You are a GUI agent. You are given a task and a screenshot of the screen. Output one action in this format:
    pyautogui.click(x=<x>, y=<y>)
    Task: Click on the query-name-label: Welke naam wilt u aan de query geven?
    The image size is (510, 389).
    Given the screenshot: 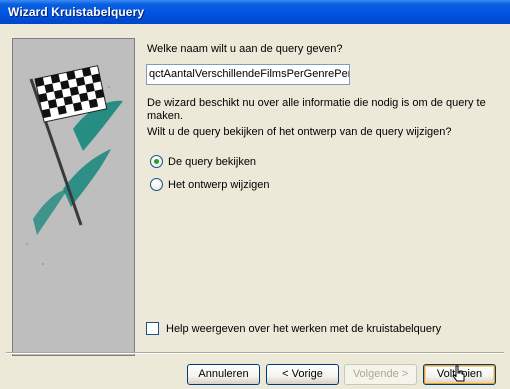 What is the action you would take?
    pyautogui.click(x=245, y=49)
    